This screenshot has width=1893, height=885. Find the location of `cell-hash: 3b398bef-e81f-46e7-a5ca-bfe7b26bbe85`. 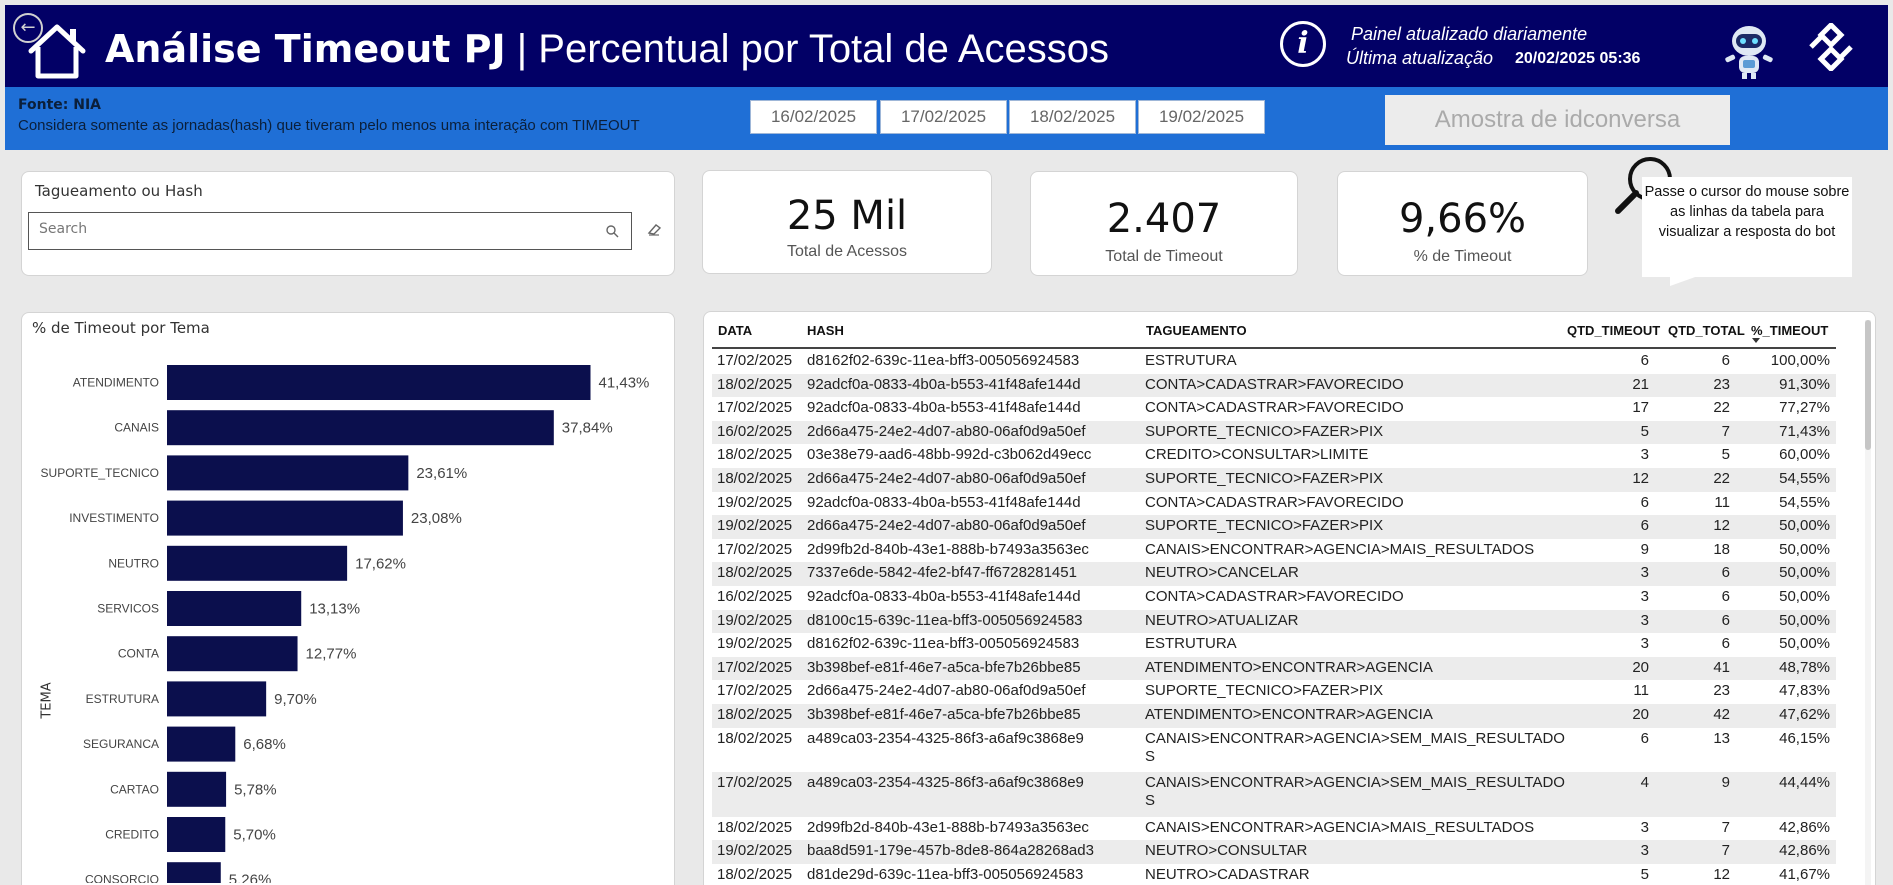

cell-hash: 3b398bef-e81f-46e7-a5ca-bfe7b26bbe85 is located at coordinates (944, 714).